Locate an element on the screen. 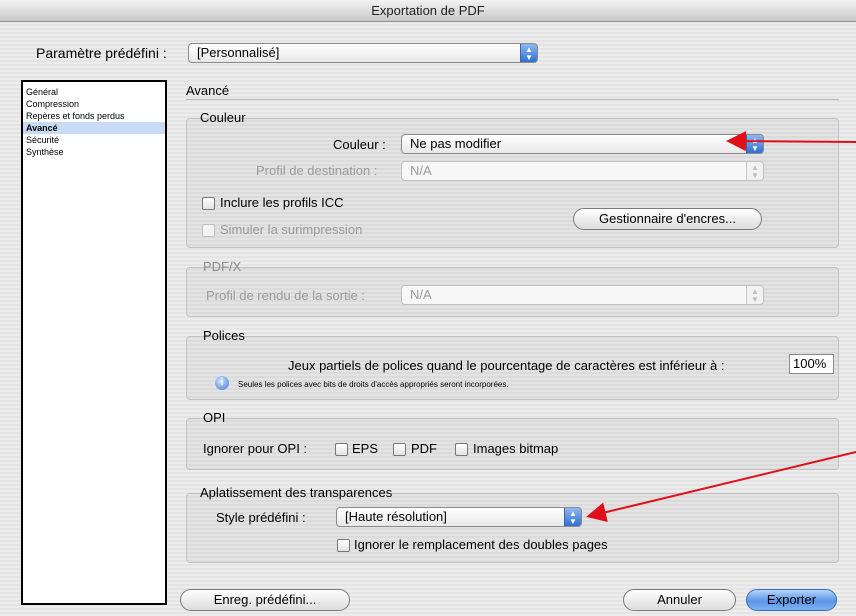 This screenshot has height=616, width=856. panel-title-divider is located at coordinates (512, 99).